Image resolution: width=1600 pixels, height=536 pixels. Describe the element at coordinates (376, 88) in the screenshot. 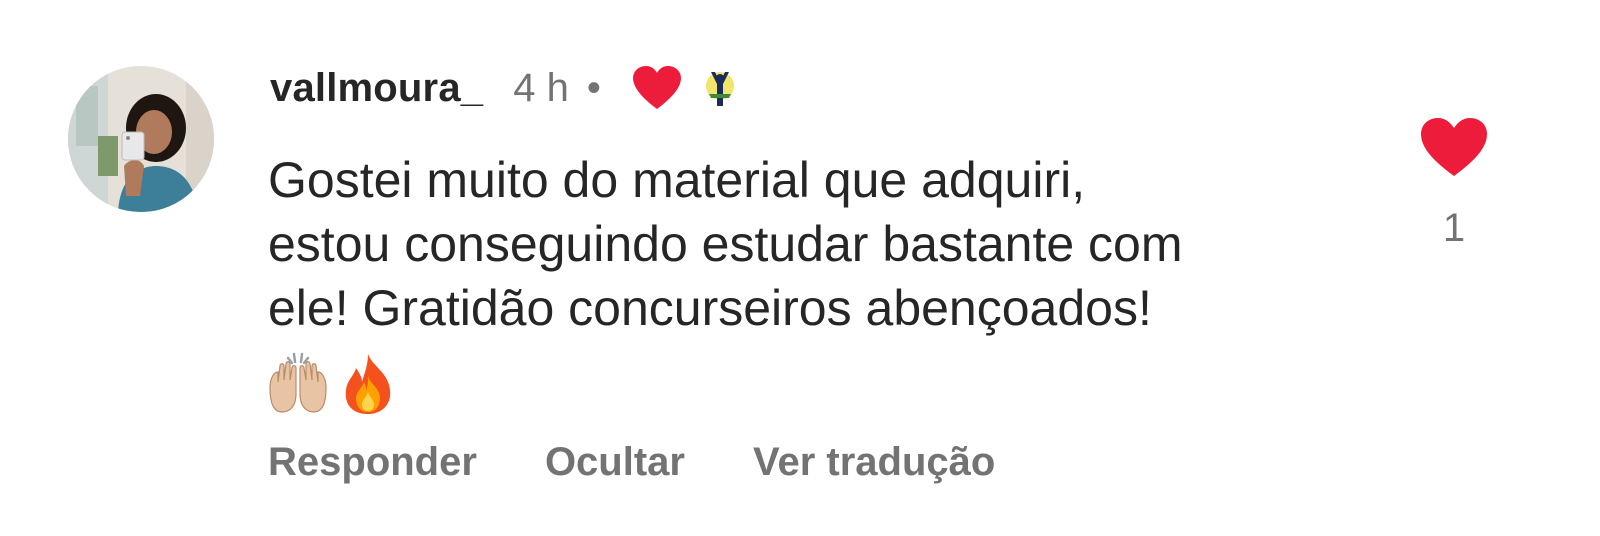

I see `username: vallmoura_` at that location.